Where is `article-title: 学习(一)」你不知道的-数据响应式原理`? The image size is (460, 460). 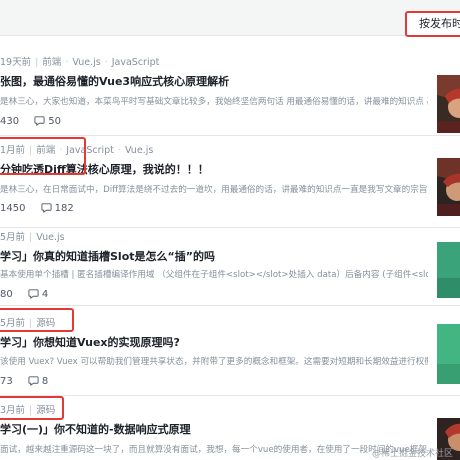
article-title: 学习(一)」你不知道的-数据响应式原理 is located at coordinates (215, 430).